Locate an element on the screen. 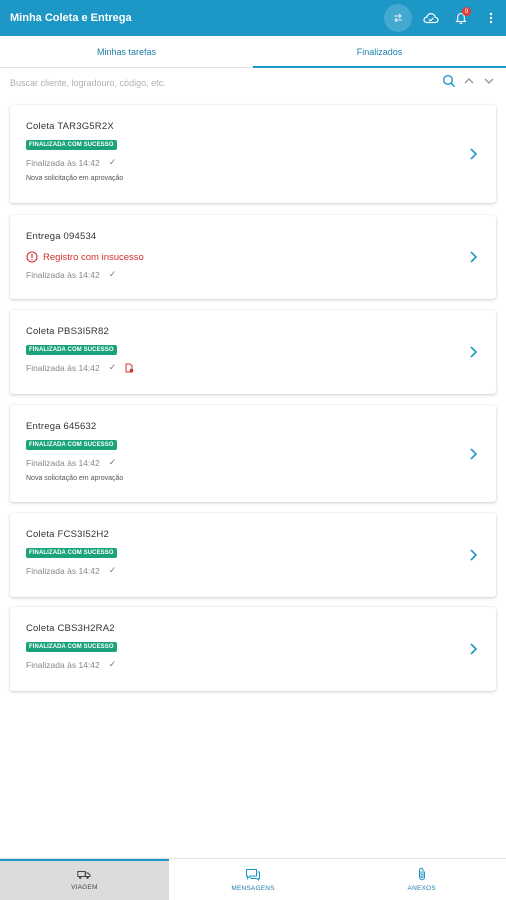 The height and width of the screenshot is (900, 506). cloud-button is located at coordinates (431, 18).